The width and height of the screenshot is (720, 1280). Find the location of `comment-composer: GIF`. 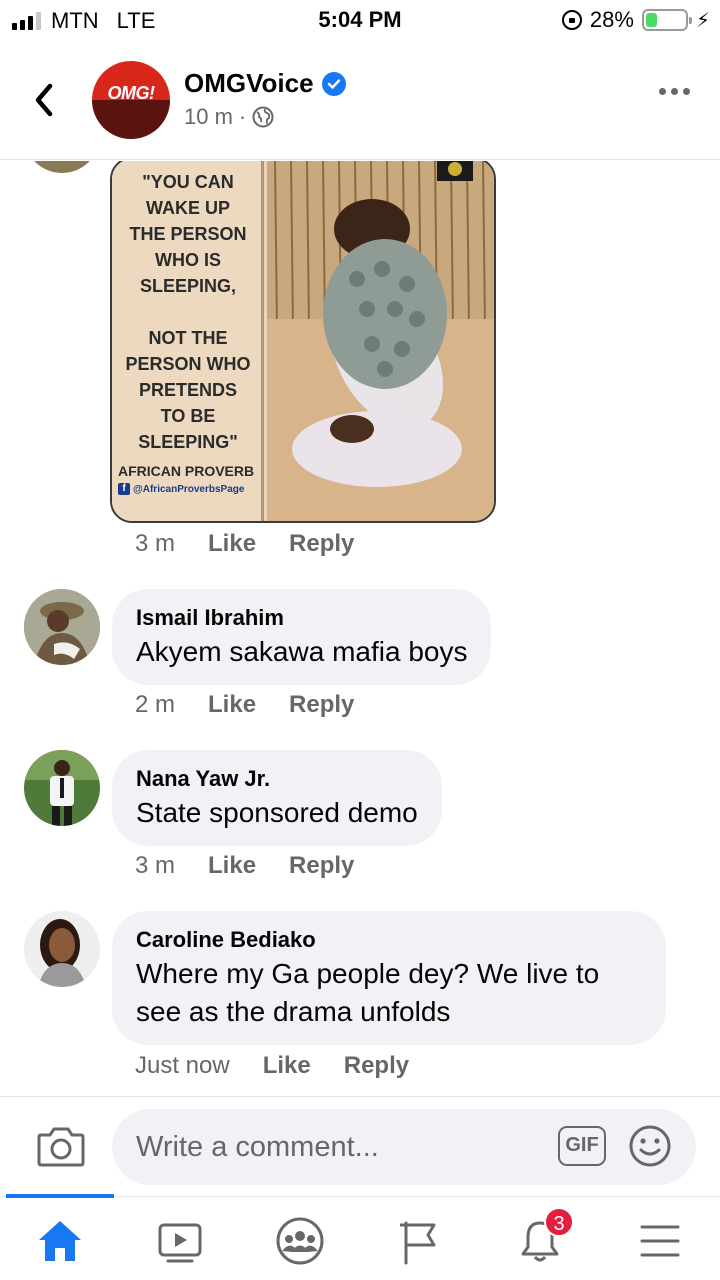

comment-composer: GIF is located at coordinates (360, 1146).